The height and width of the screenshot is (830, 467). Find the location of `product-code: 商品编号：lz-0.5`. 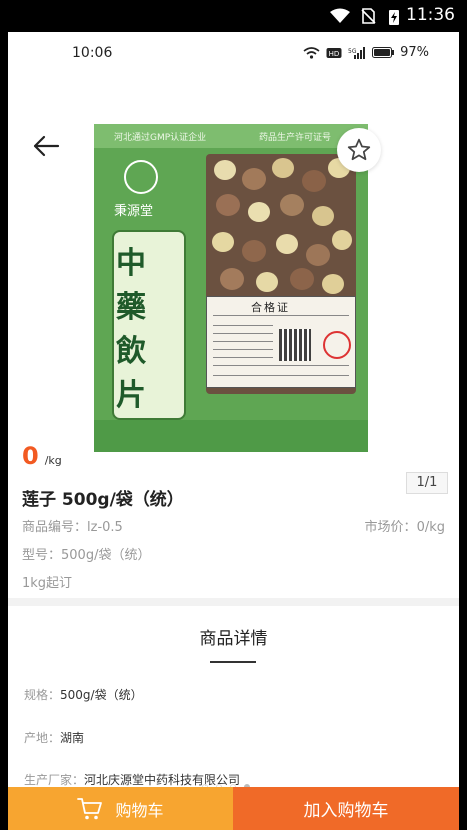

product-code: 商品编号：lz-0.5 is located at coordinates (72, 525).